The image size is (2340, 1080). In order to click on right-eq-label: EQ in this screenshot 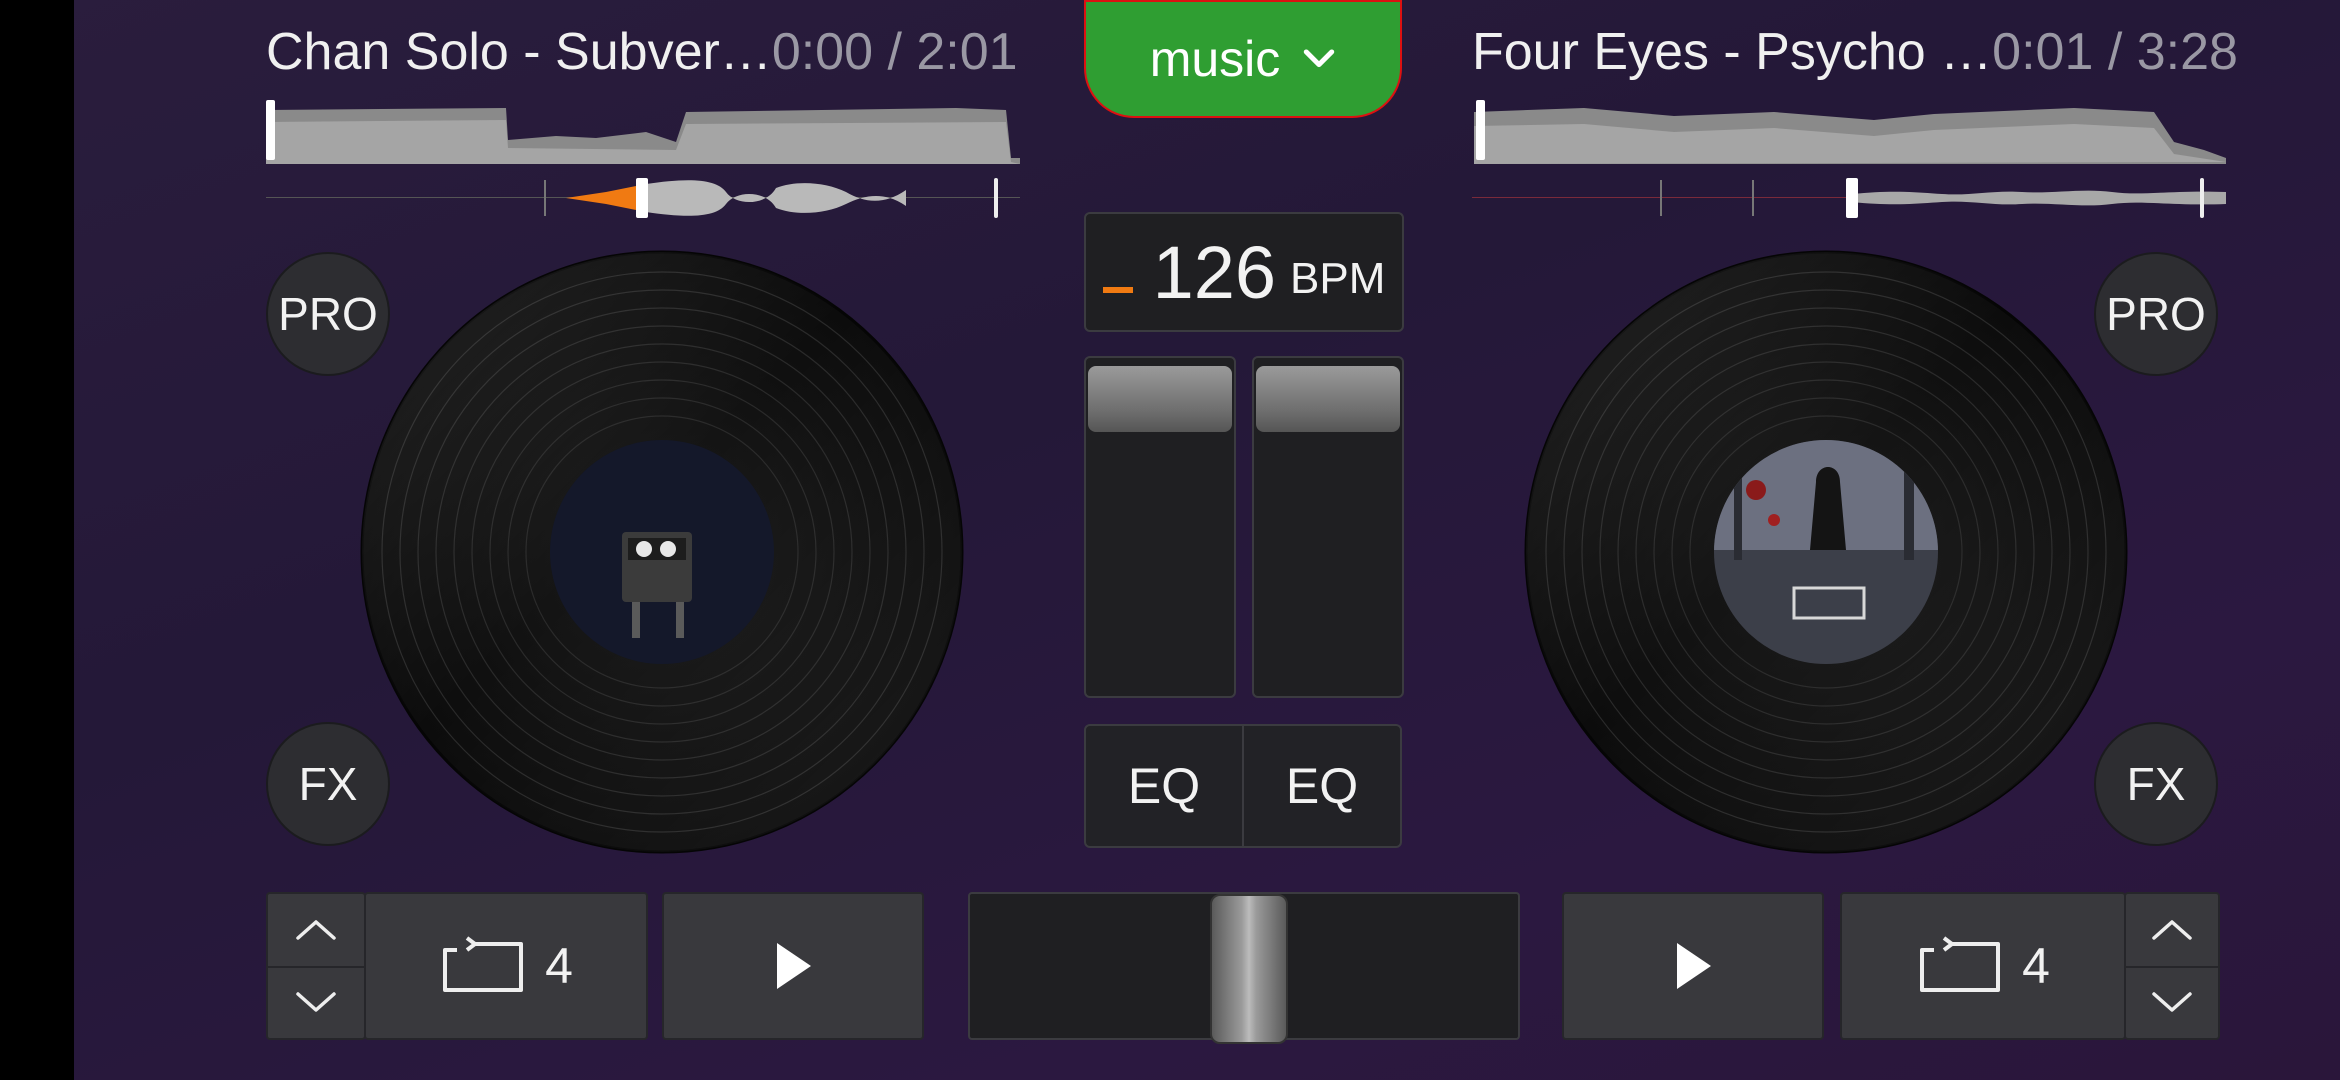, I will do `click(1322, 786)`.